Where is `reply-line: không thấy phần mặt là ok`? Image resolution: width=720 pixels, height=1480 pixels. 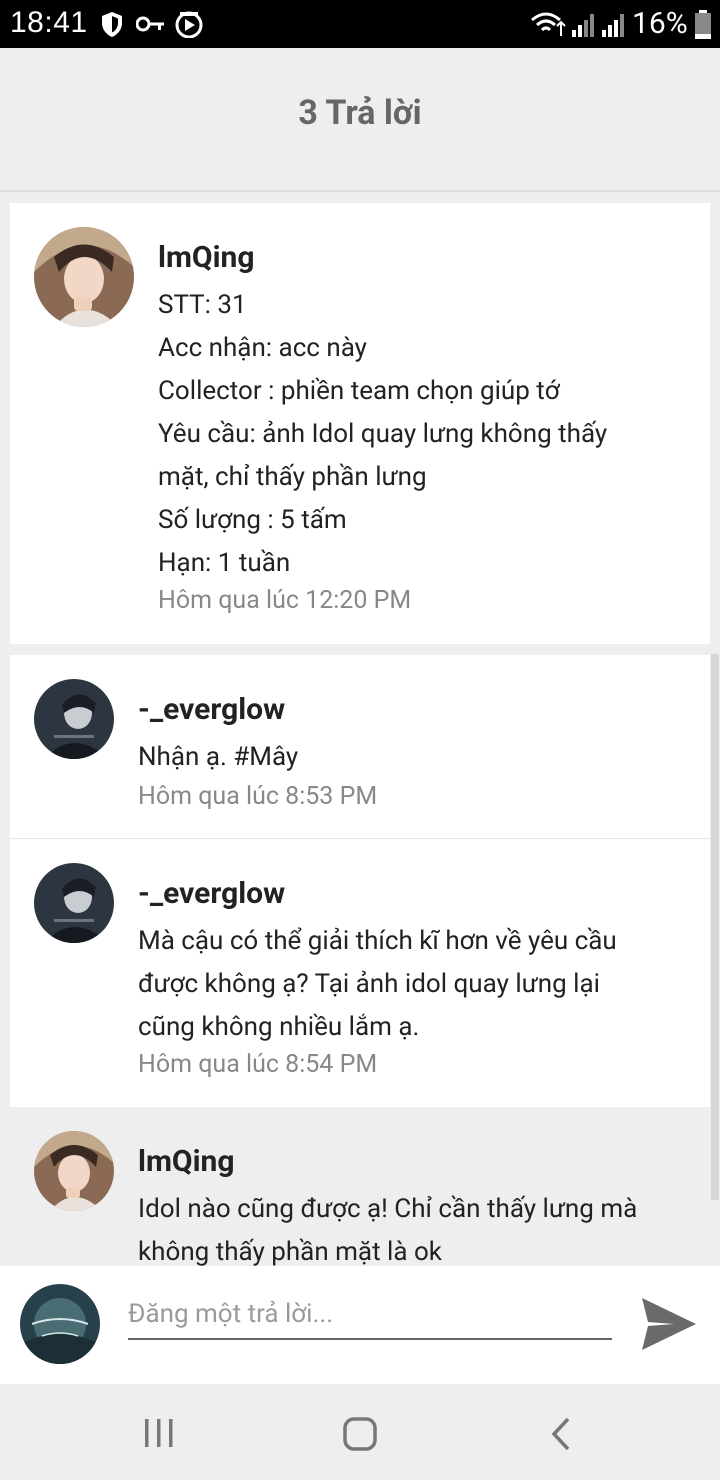
reply-line: không thấy phần mặt là ok is located at coordinates (290, 1251).